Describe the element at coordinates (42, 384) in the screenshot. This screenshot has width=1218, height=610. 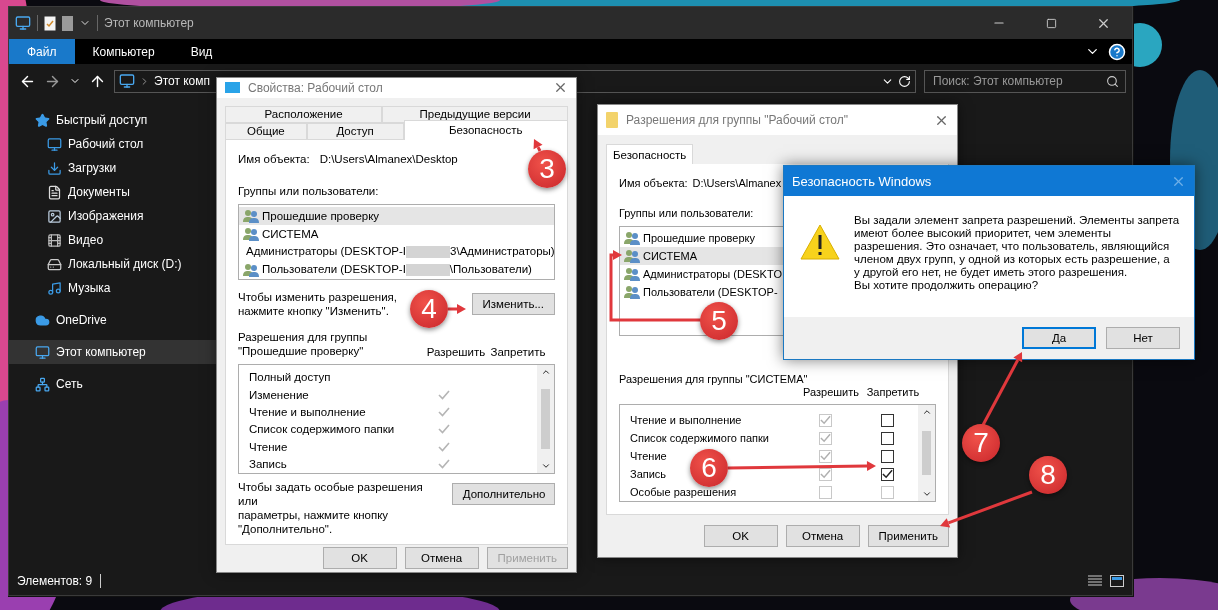
I see `network-icon` at that location.